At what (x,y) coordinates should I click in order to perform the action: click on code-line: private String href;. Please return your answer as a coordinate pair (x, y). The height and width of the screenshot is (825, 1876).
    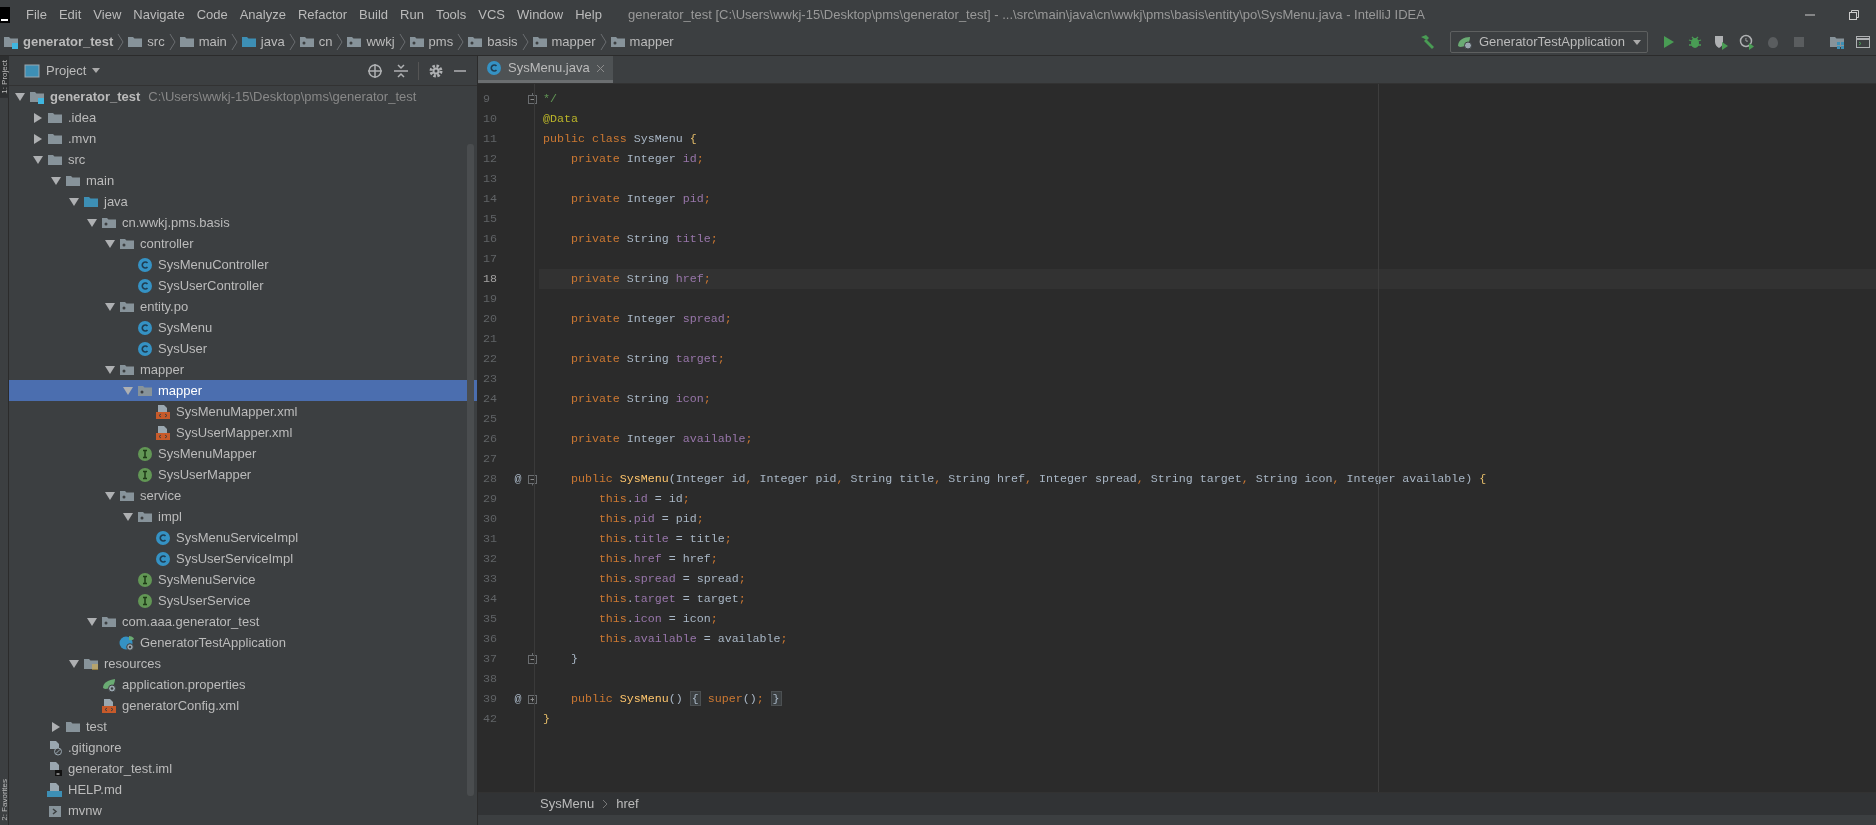
    Looking at the image, I should click on (640, 279).